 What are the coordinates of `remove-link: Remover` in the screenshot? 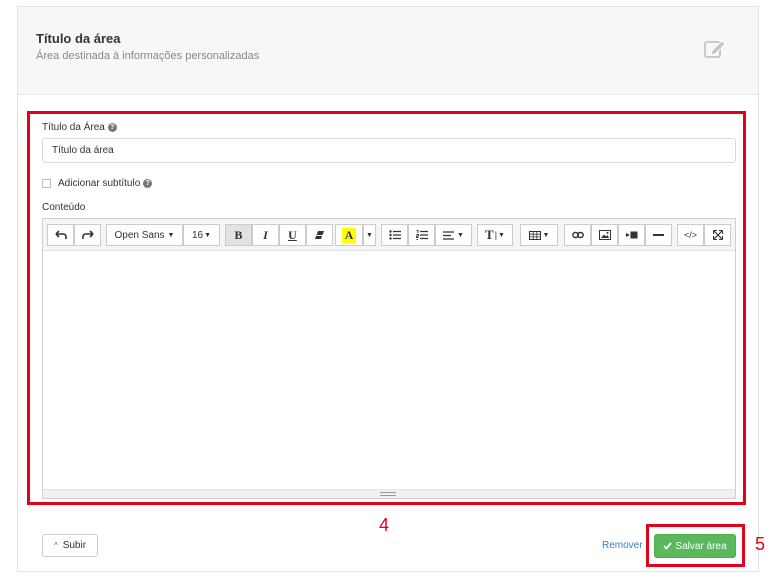 It's located at (622, 545).